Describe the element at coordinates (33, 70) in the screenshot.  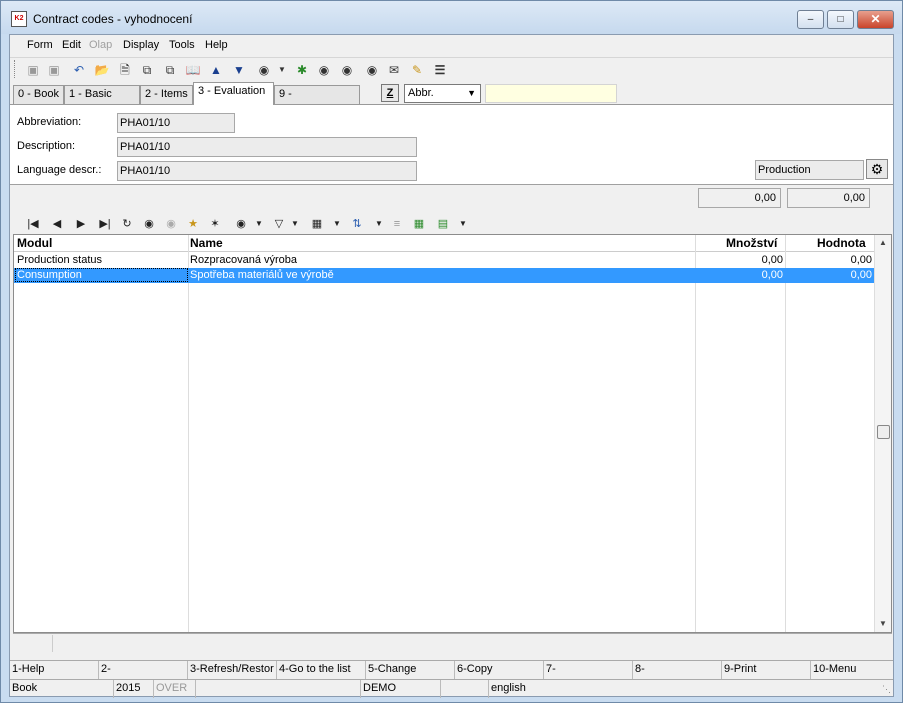
I see `save-icon: ▣` at that location.